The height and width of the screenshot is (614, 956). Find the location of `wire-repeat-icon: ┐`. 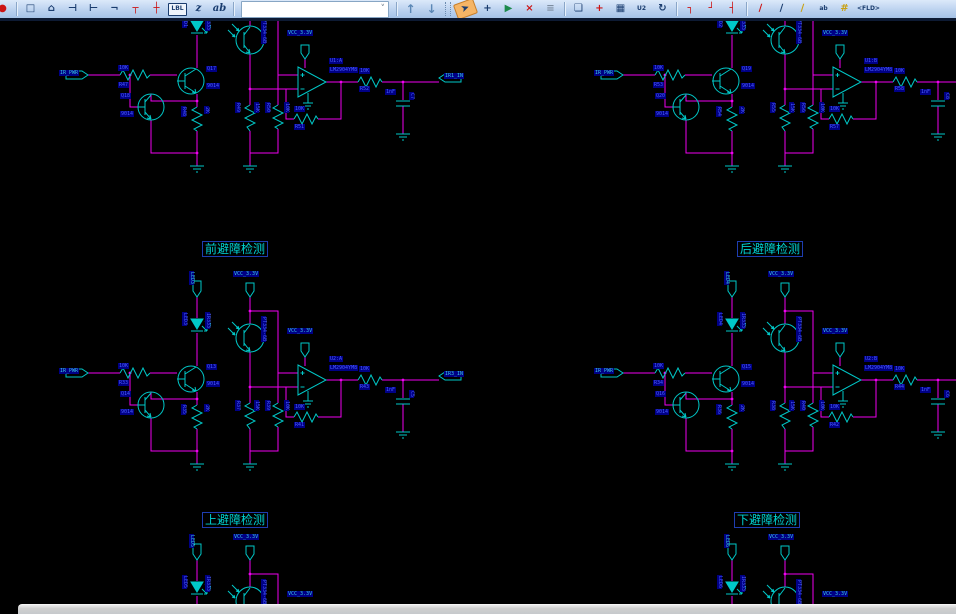

wire-repeat-icon: ┐ is located at coordinates (690, 9).